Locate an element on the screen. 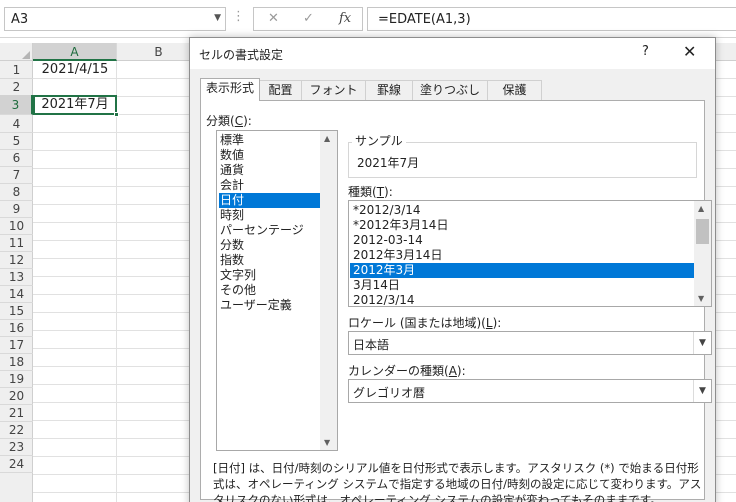 The height and width of the screenshot is (502, 736). tab-strip: 表示形式 配置 フォント 罫線 塗りつぶし 保護 is located at coordinates (452, 89).